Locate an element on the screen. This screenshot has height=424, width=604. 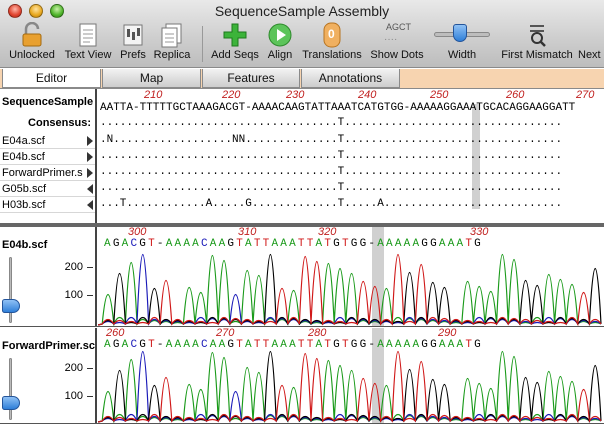
next-button: Next is located at coordinates (591, 44).